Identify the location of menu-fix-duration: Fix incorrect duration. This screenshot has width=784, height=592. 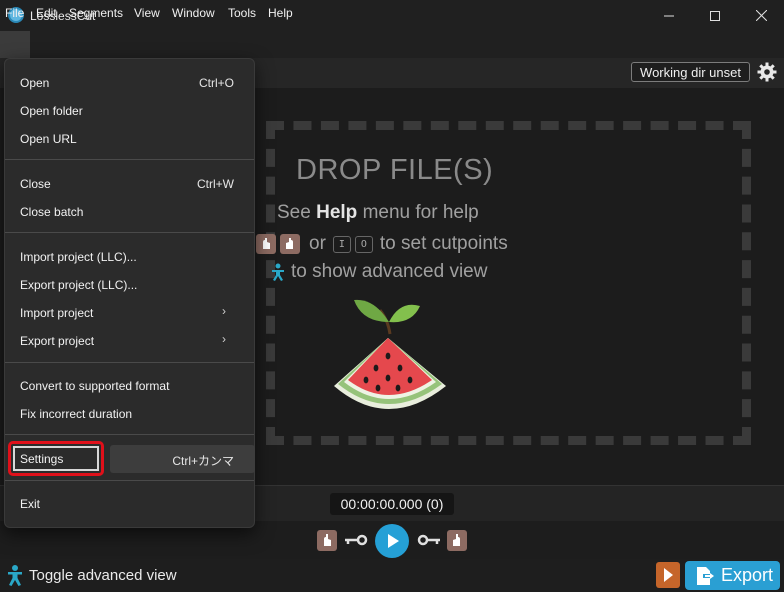
(76, 414).